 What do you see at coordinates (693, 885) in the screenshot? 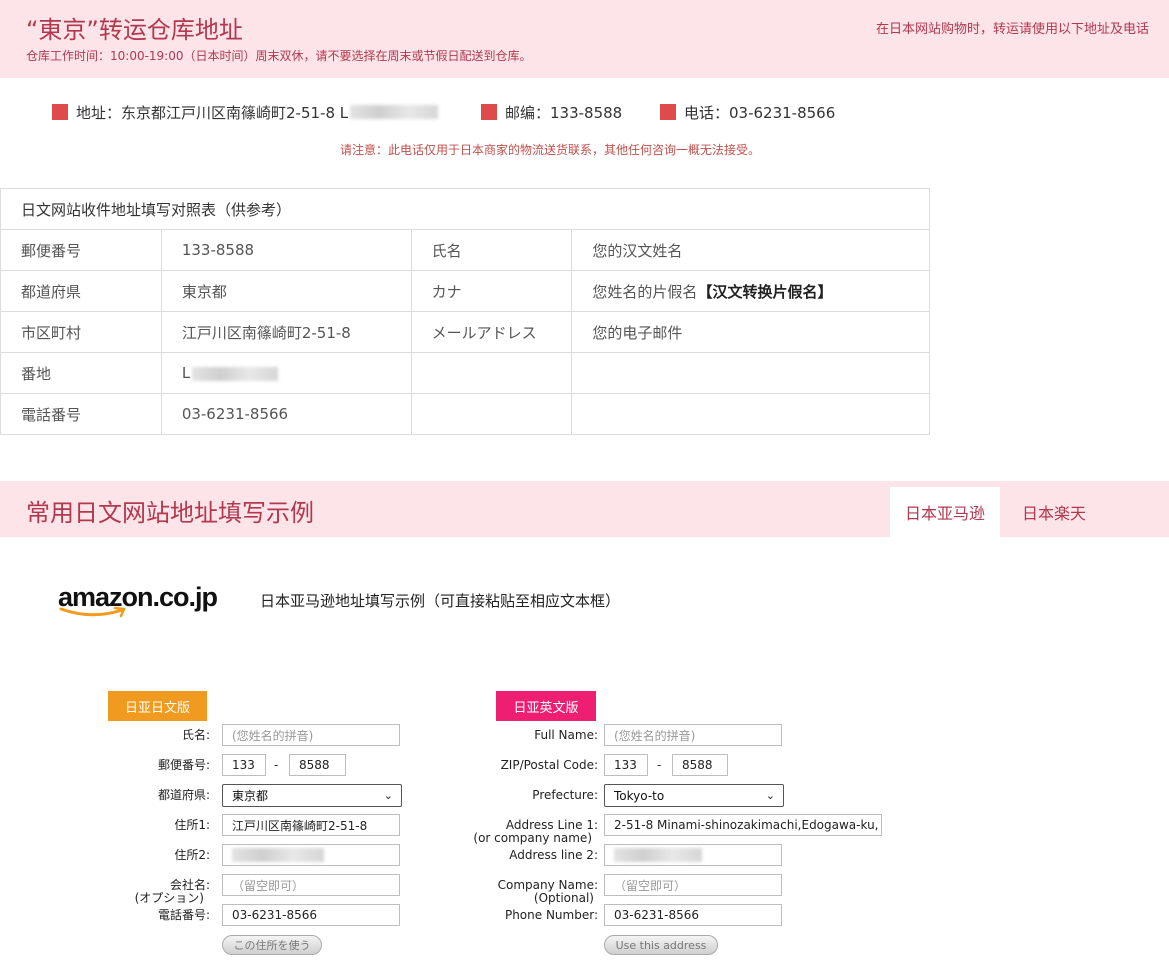
I see `en-company-input: （留空即可）` at bounding box center [693, 885].